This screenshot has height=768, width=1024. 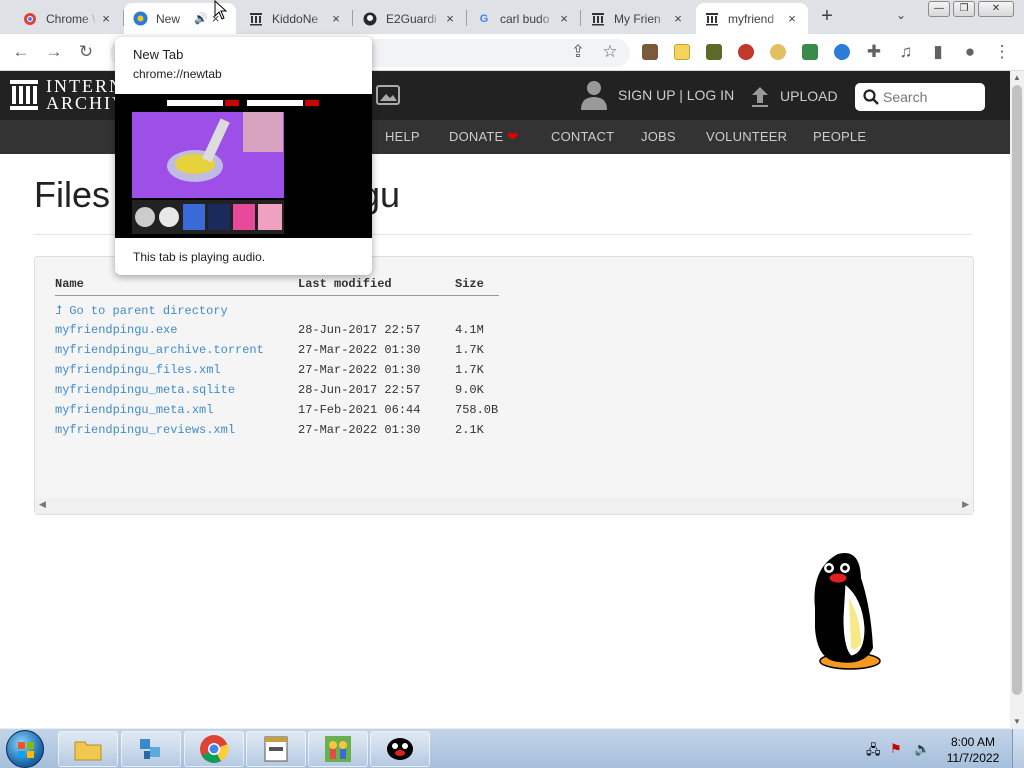 I want to click on tray-flag-icon: ⚑, so click(x=896, y=749).